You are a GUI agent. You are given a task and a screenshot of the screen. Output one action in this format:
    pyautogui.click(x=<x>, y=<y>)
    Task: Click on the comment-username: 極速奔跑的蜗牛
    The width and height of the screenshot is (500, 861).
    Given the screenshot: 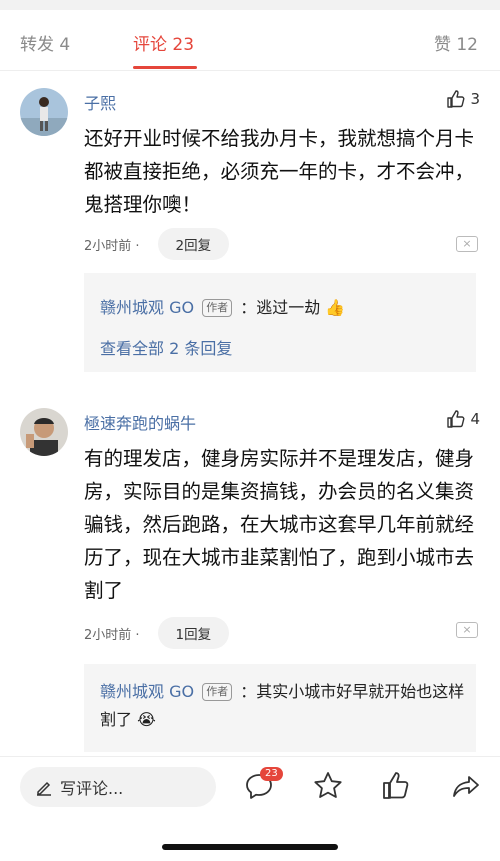 What is the action you would take?
    pyautogui.click(x=140, y=422)
    